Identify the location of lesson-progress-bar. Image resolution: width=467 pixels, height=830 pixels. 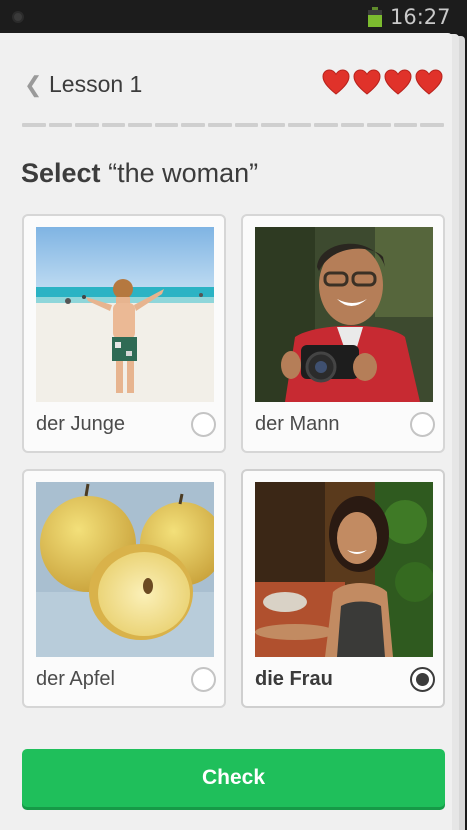
(233, 125).